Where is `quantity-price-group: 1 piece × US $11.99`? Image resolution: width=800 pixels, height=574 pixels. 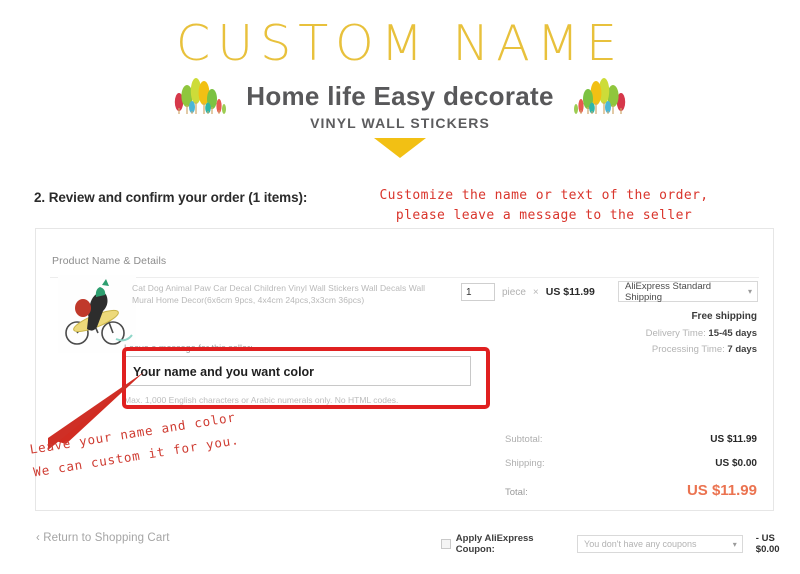
quantity-price-group: 1 piece × US $11.99 is located at coordinates (528, 292).